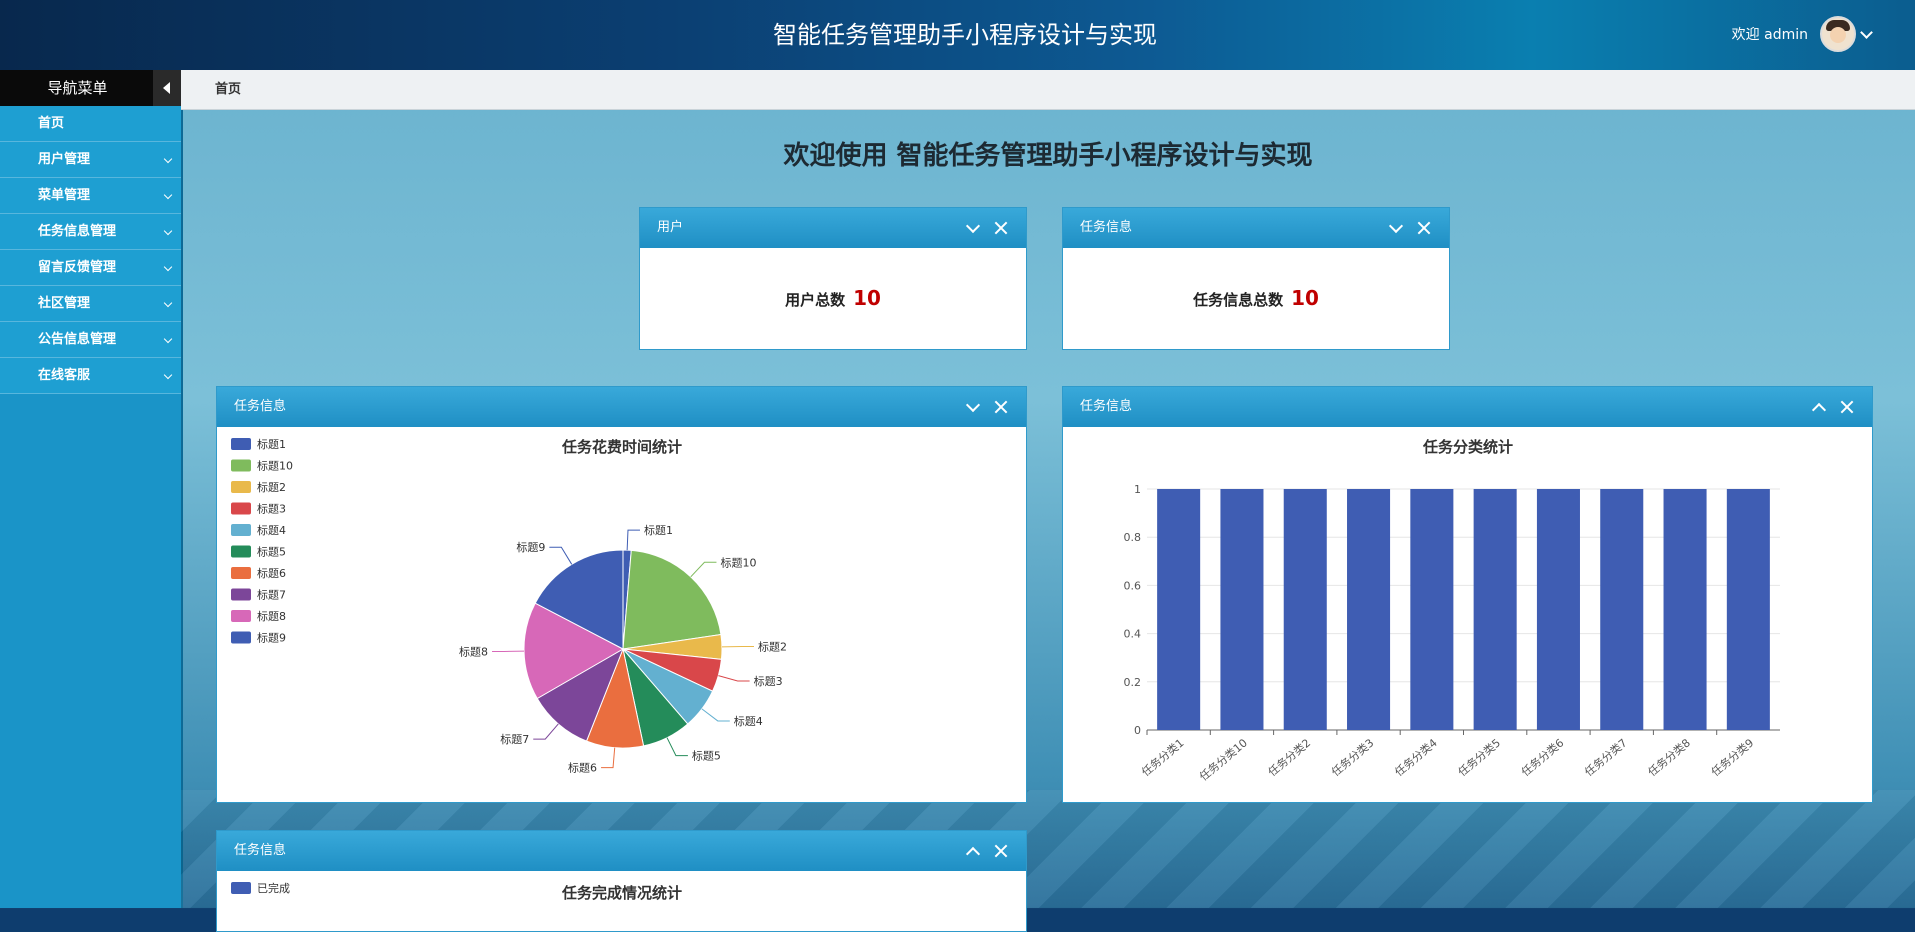 This screenshot has width=1915, height=932. What do you see at coordinates (271, 616) in the screenshot?
I see `legend-label: 标题8` at bounding box center [271, 616].